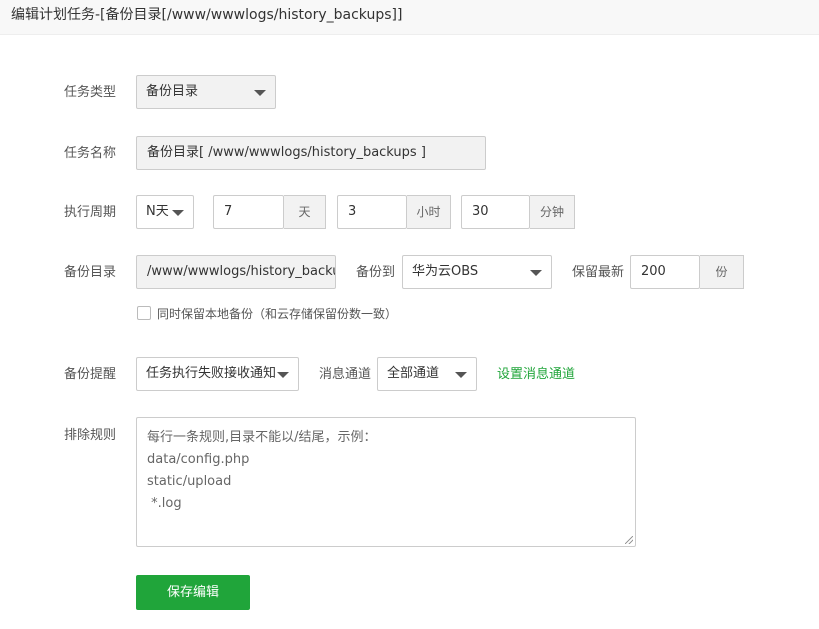  What do you see at coordinates (211, 373) in the screenshot?
I see `notify-value: 任务执行失败接收通知` at bounding box center [211, 373].